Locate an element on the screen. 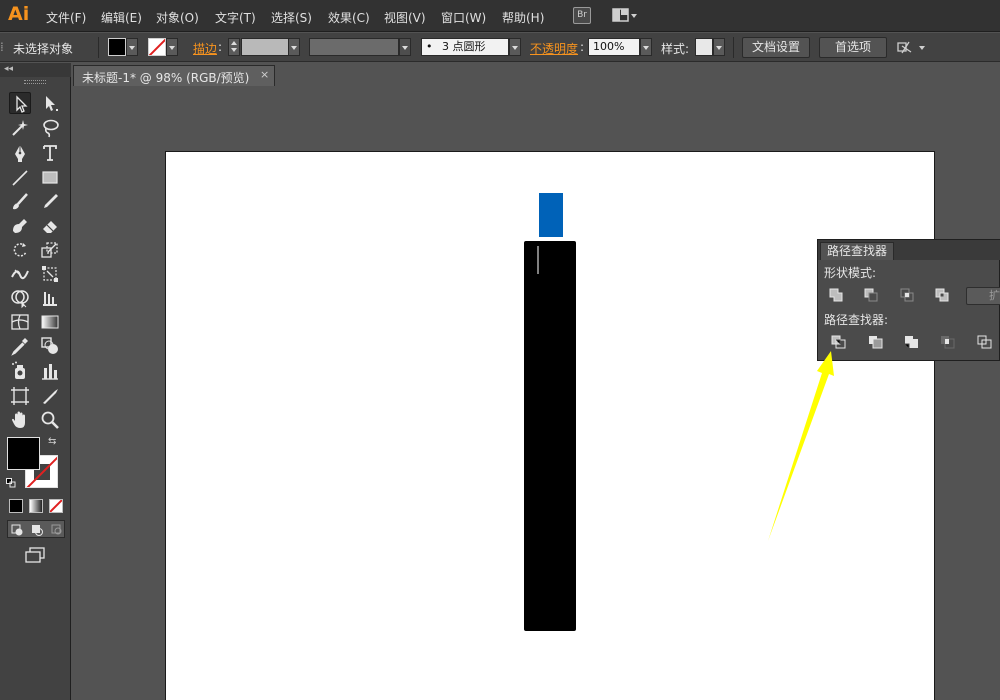 This screenshot has height=700, width=1000. menu-type: 文字(T) is located at coordinates (235, 17).